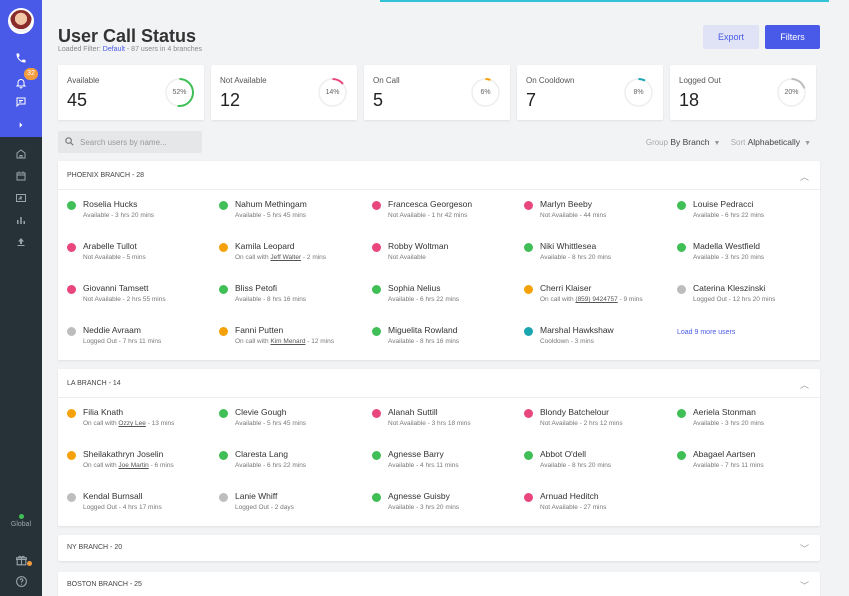 This screenshot has height=596, width=849. Describe the element at coordinates (689, 100) in the screenshot. I see `stat-value: 18` at that location.